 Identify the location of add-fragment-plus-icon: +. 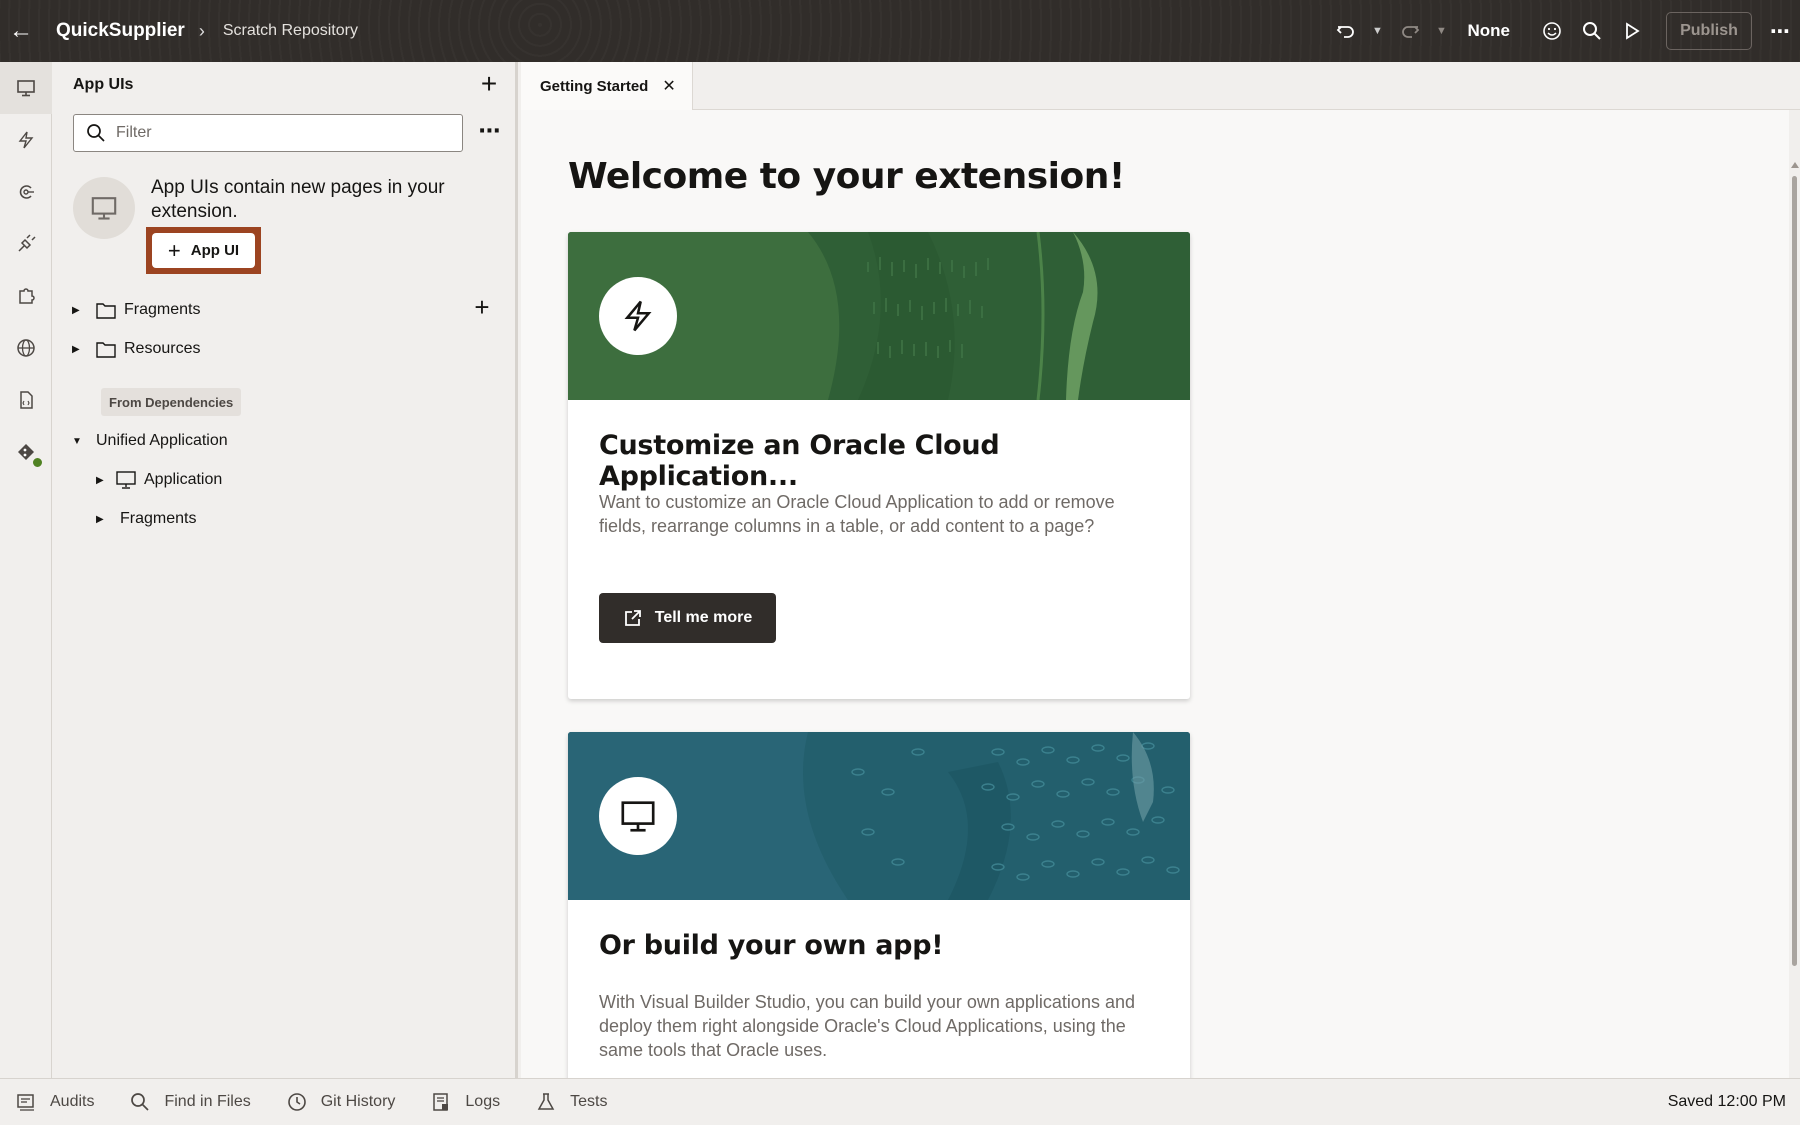
(482, 307).